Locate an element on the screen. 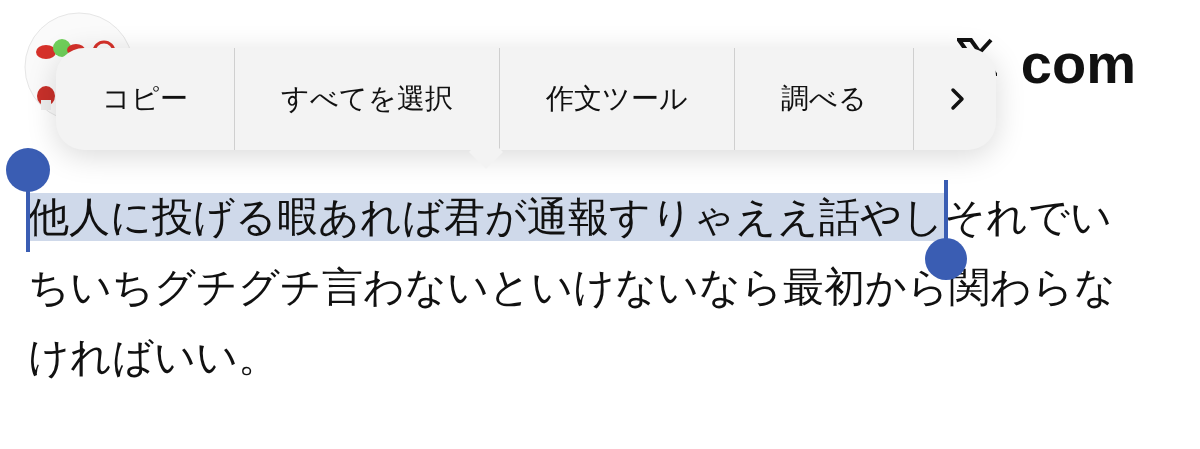 The height and width of the screenshot is (449, 1200). menu-item: 作文ツール is located at coordinates (616, 99).